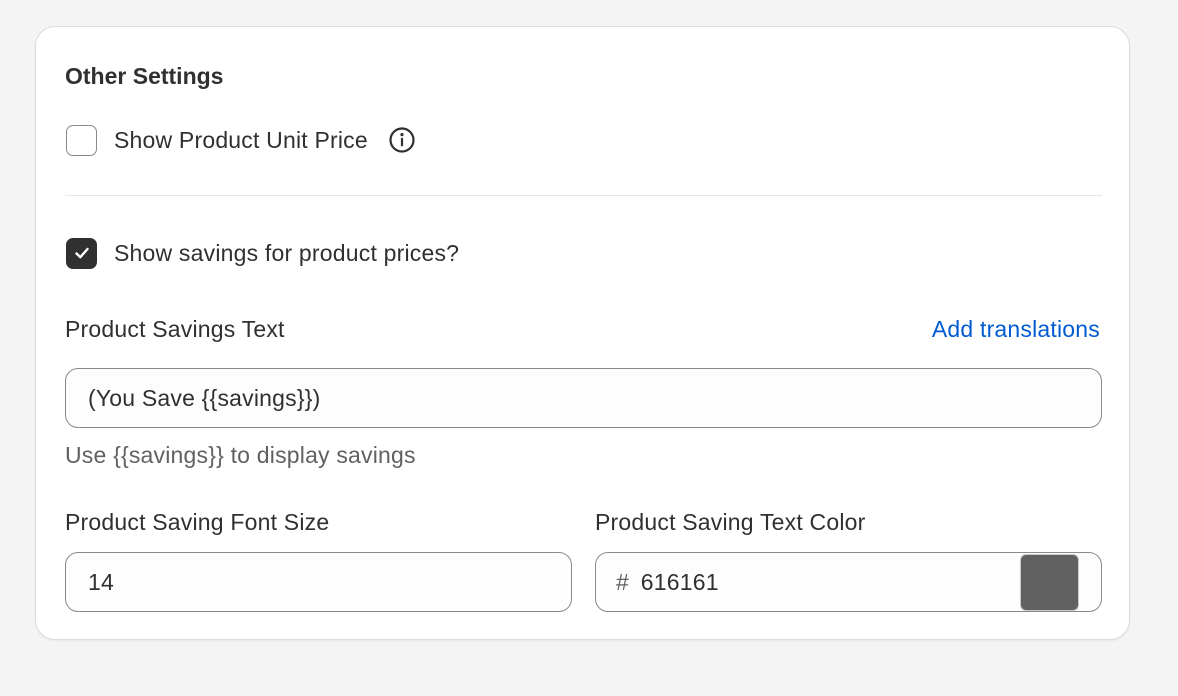 This screenshot has height=696, width=1178. Describe the element at coordinates (583, 195) in the screenshot. I see `section-divider` at that location.